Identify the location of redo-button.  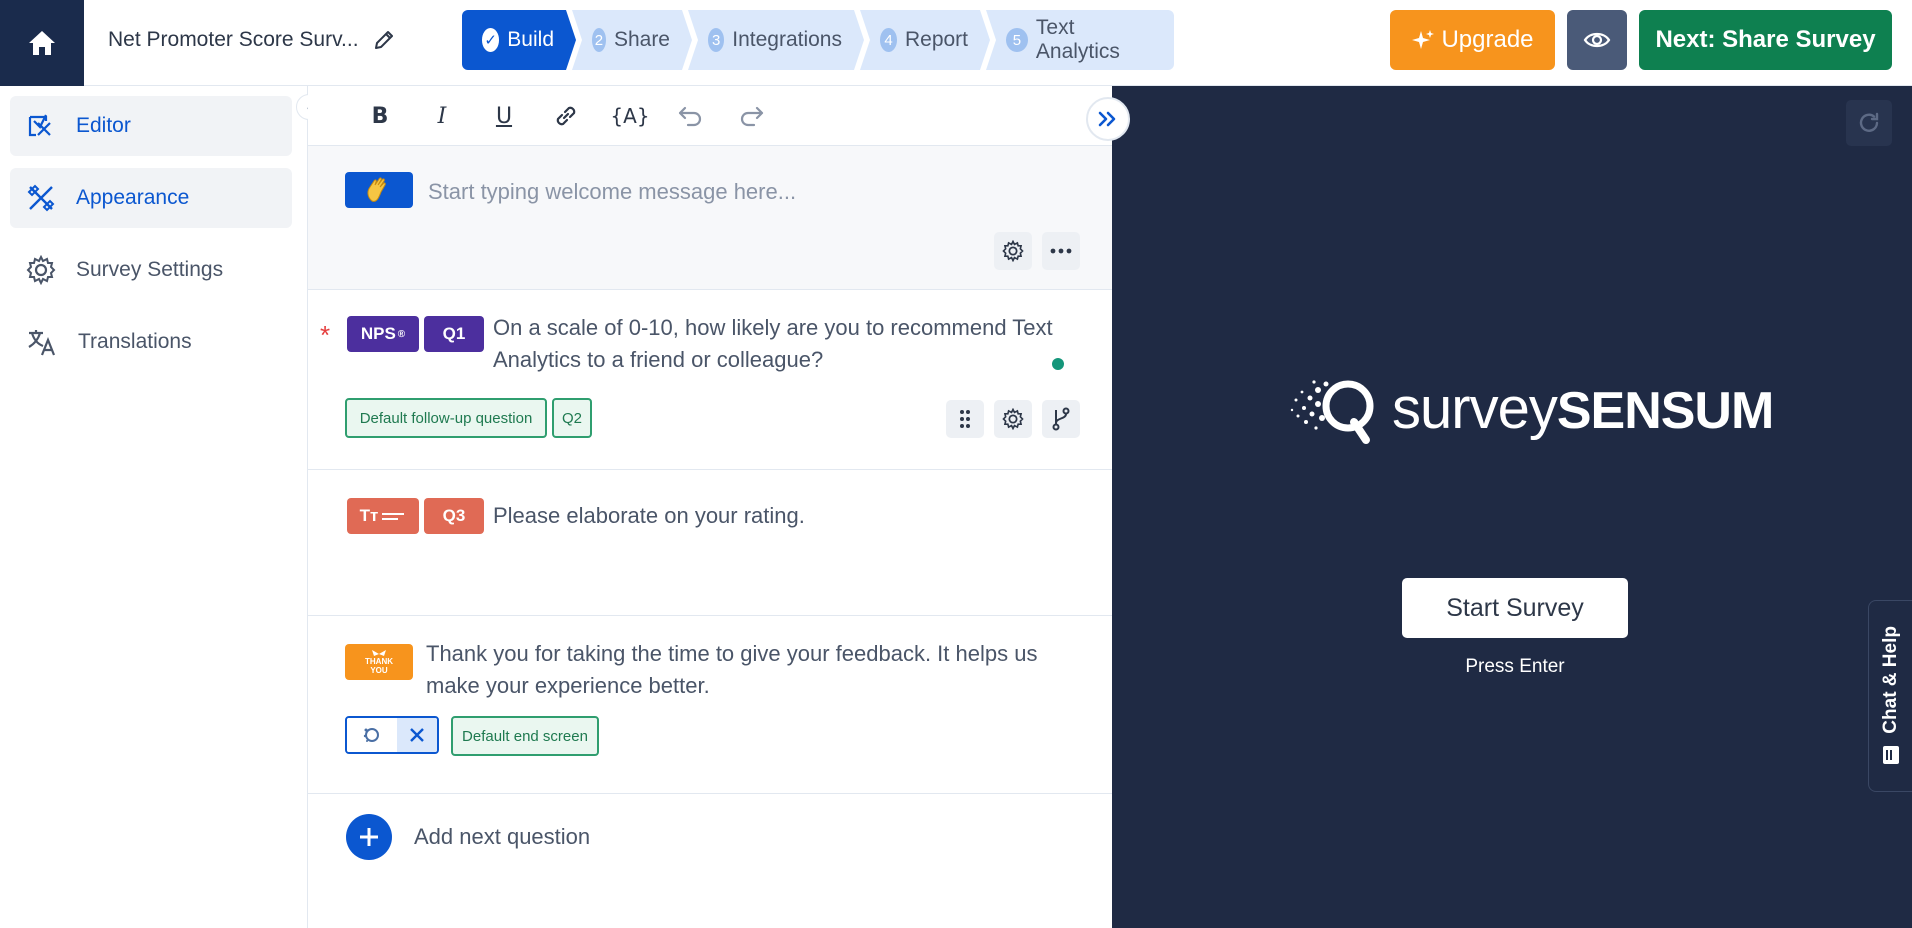
(752, 116).